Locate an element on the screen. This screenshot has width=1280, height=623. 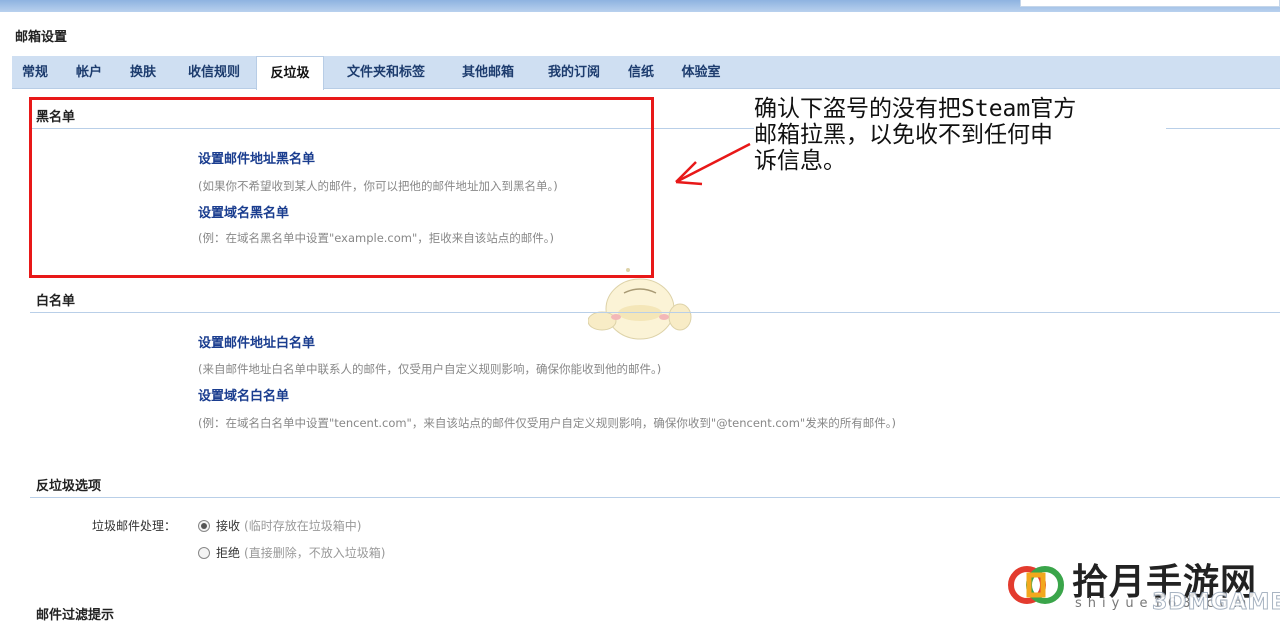
antispam-divider is located at coordinates (655, 497).